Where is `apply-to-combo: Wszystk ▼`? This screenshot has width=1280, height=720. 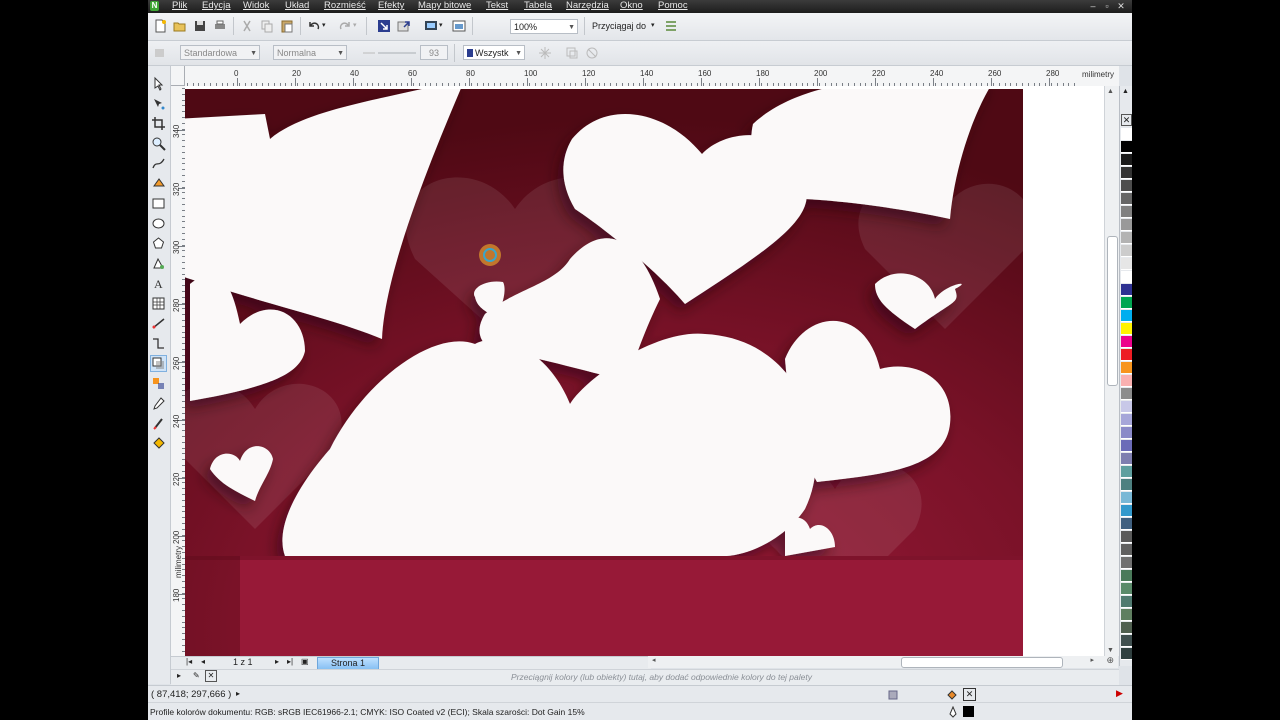
apply-to-combo: Wszystk ▼ is located at coordinates (494, 52).